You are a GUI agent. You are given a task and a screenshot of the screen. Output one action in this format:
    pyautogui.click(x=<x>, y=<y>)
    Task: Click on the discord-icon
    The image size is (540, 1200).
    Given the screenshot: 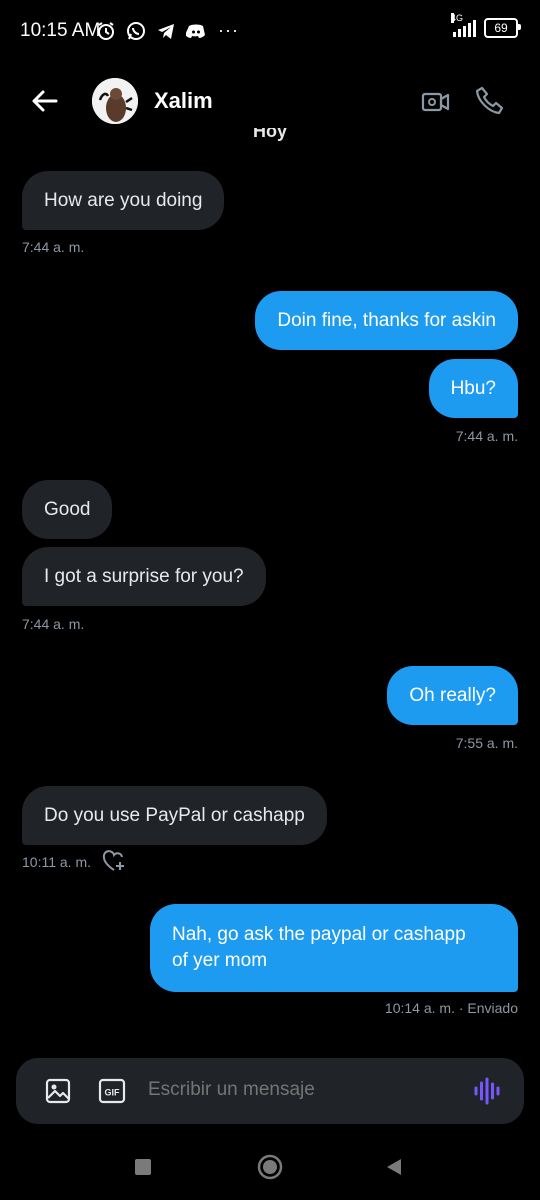 What is the action you would take?
    pyautogui.click(x=195, y=31)
    